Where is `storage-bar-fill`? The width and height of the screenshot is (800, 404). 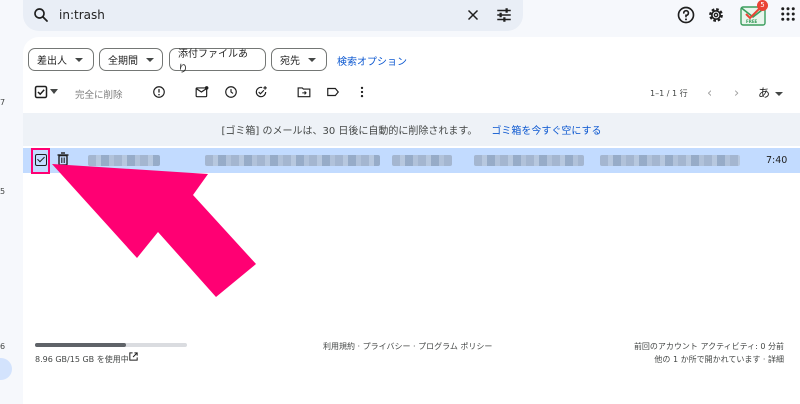 storage-bar-fill is located at coordinates (81, 345).